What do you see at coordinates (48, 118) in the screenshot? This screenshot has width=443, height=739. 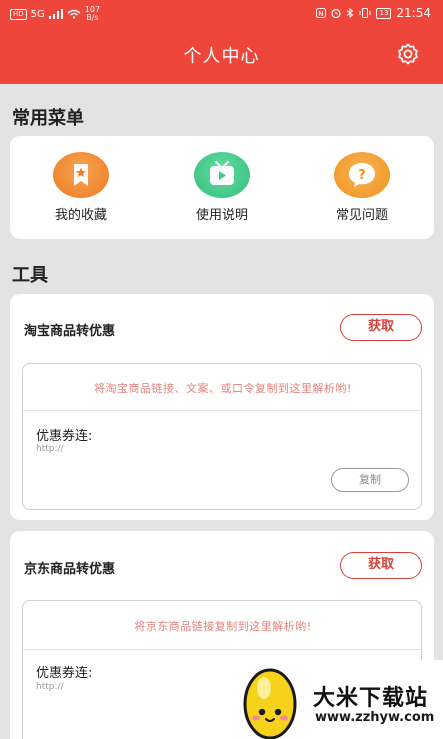 I see `menu-section-title: 常用菜单` at bounding box center [48, 118].